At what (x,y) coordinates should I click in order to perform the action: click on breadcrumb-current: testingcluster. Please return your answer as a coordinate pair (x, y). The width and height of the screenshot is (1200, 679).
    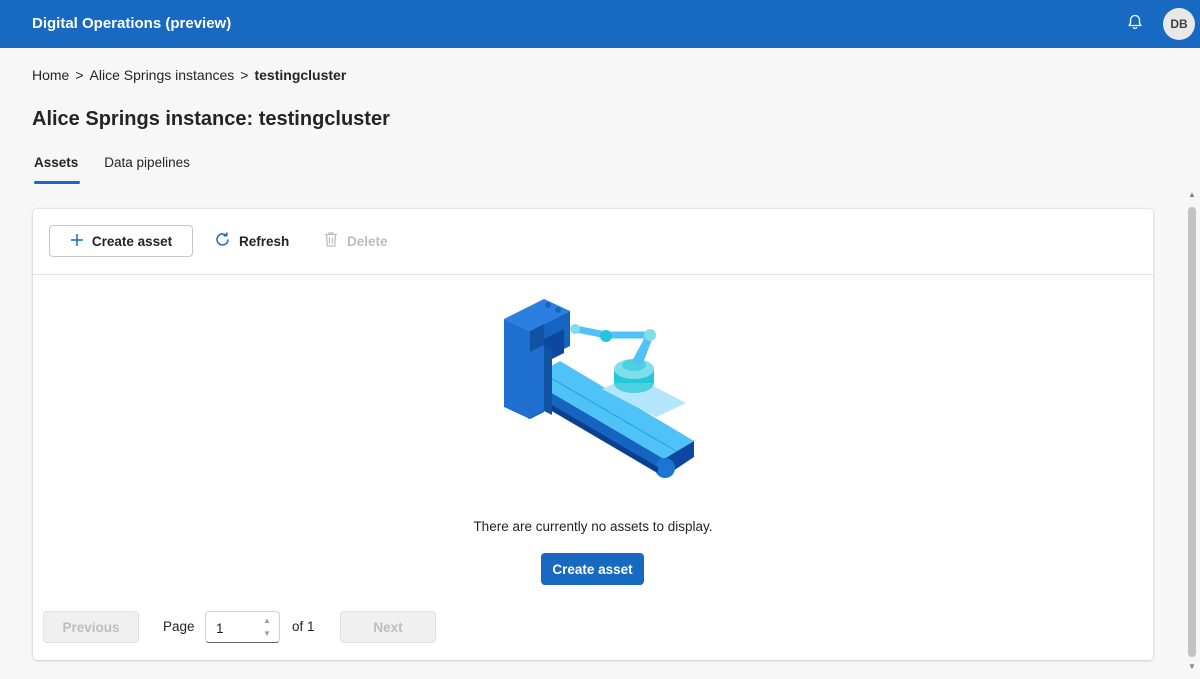
    Looking at the image, I should click on (300, 75).